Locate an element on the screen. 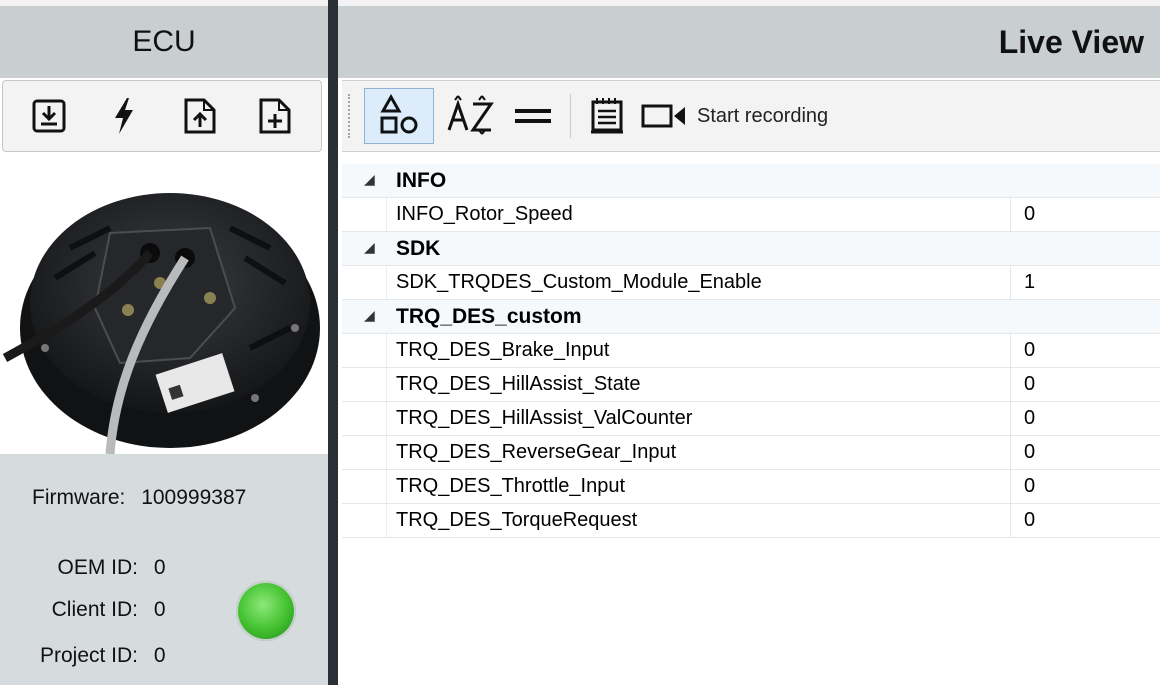 Image resolution: width=1160 pixels, height=685 pixels. oem-id-row: OEM ID: 0 is located at coordinates (83, 568).